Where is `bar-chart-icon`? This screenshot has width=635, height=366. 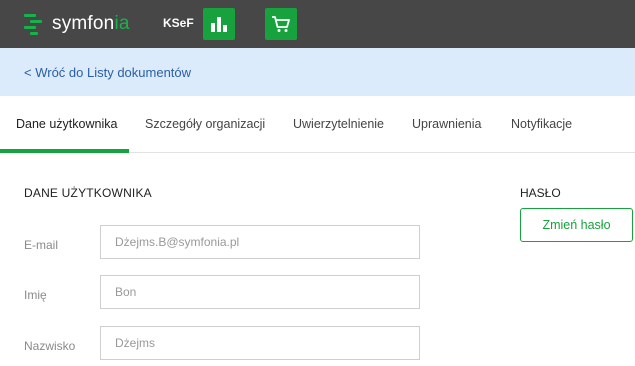 bar-chart-icon is located at coordinates (219, 24).